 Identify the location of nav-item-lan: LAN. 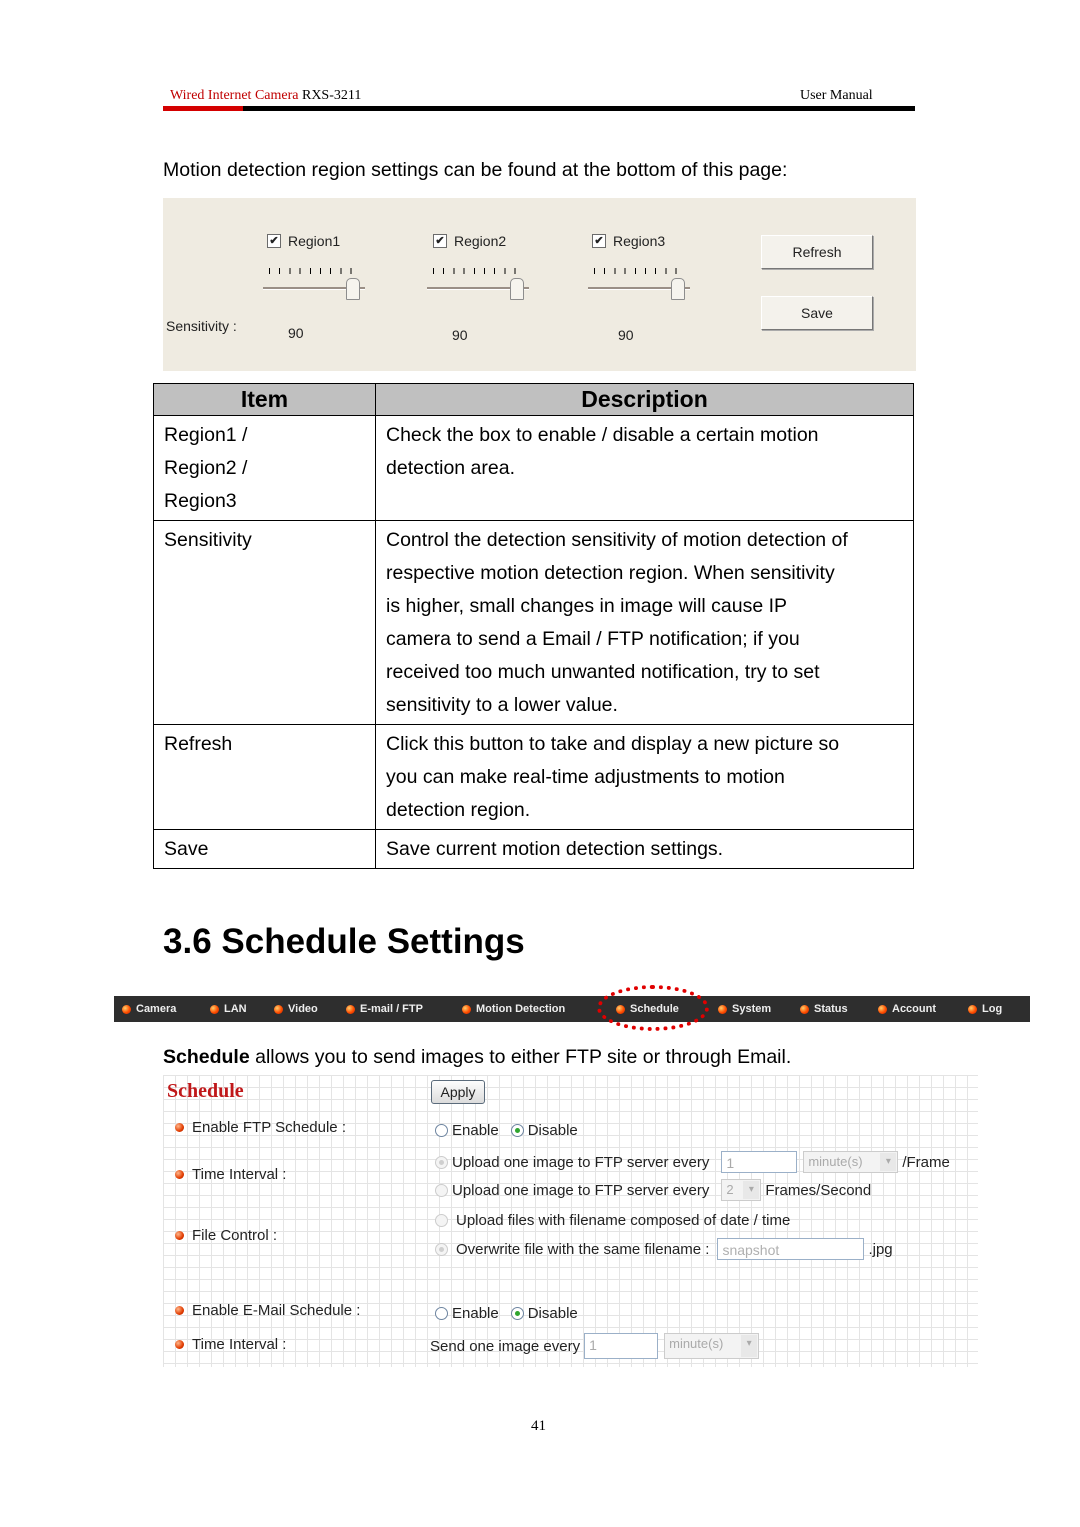
(228, 1009).